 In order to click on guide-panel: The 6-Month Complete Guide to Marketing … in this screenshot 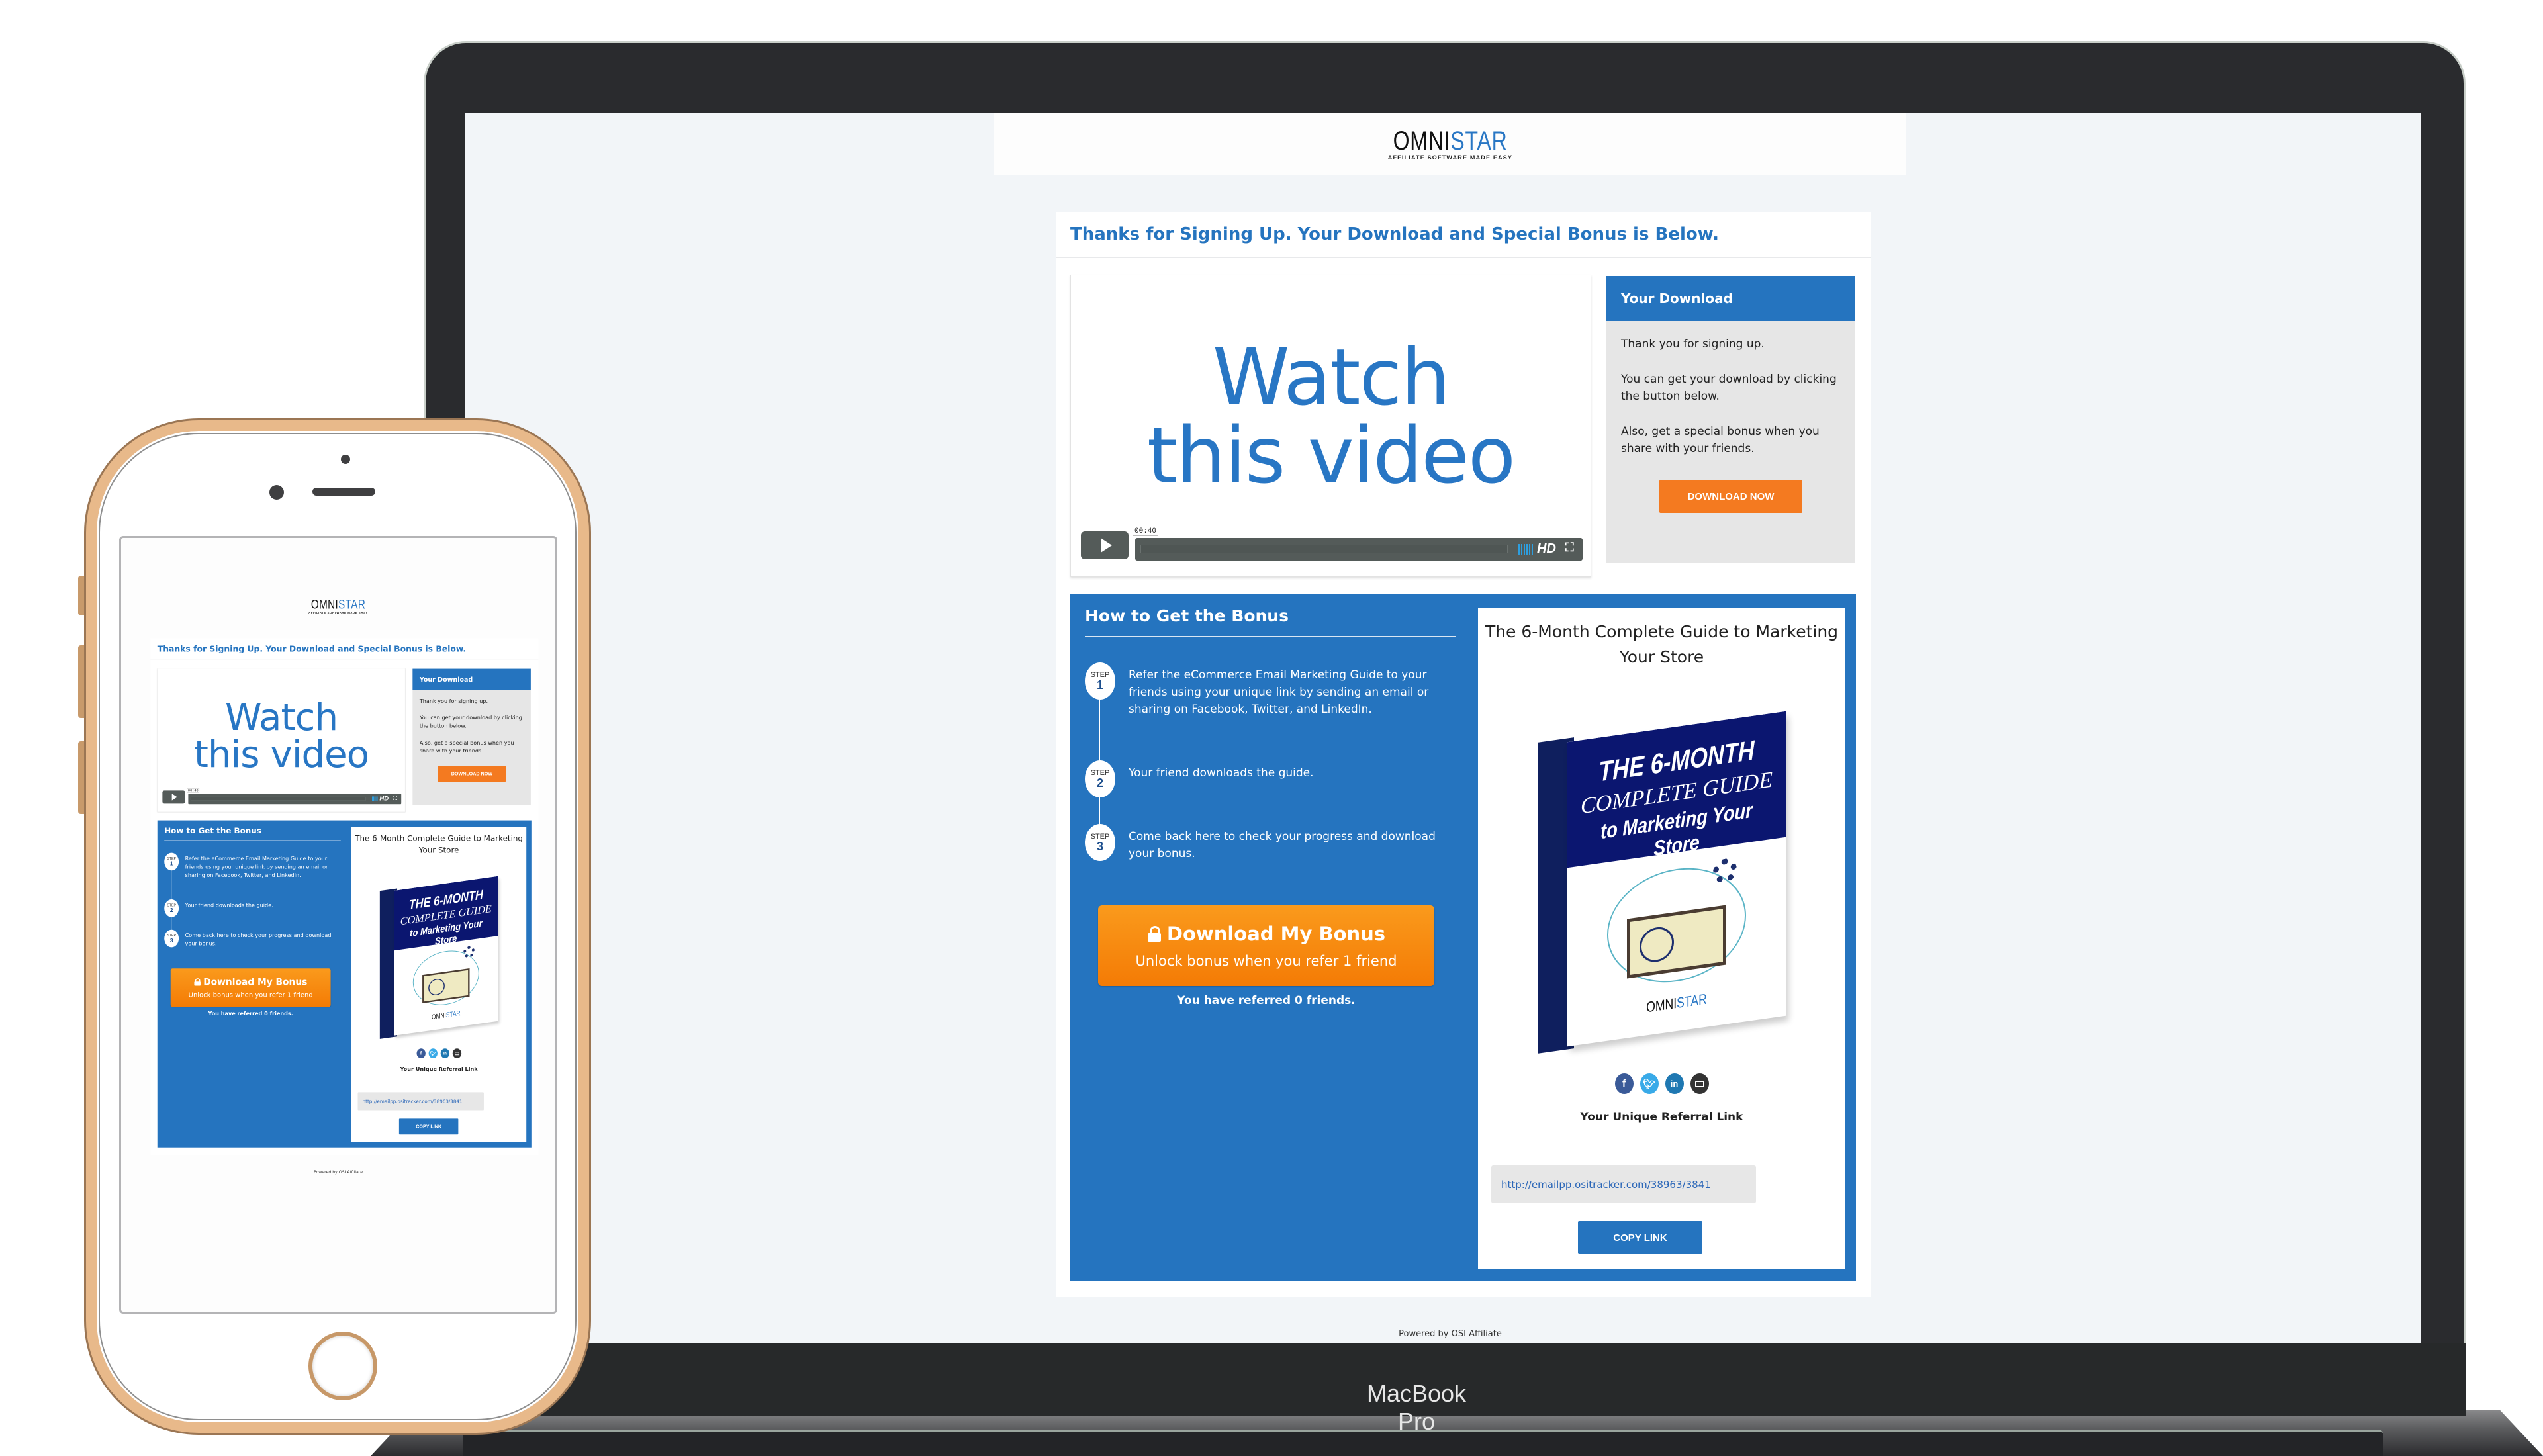, I will do `click(1662, 938)`.